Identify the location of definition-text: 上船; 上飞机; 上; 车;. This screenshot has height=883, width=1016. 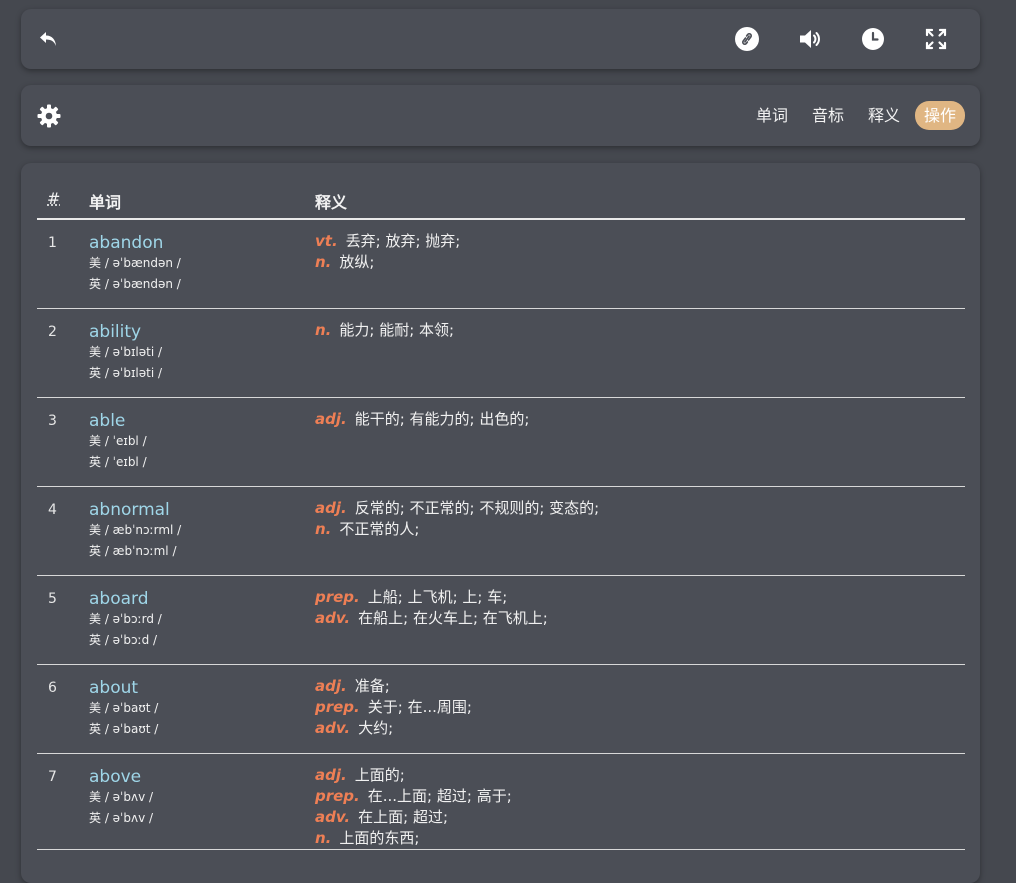
(437, 596).